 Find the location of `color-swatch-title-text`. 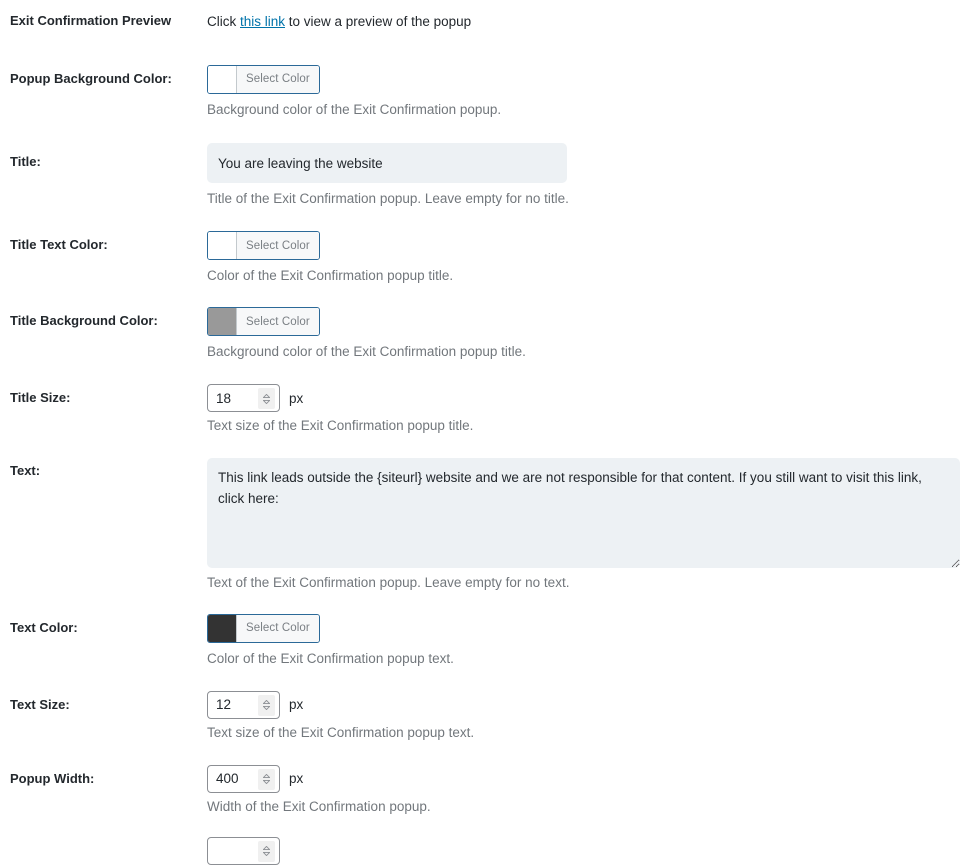

color-swatch-title-text is located at coordinates (222, 246).